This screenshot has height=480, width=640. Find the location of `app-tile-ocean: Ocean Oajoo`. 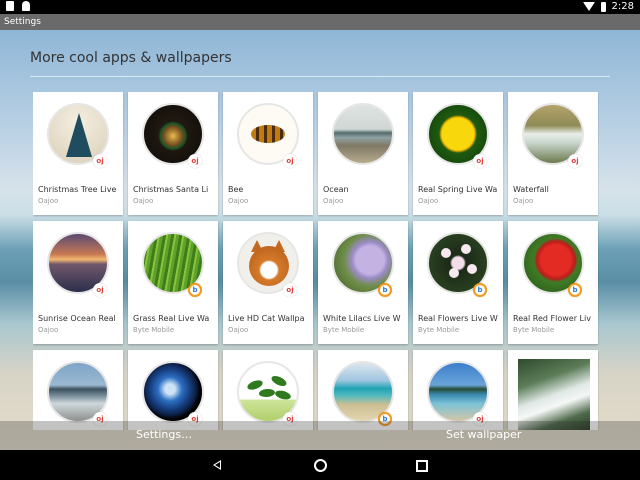

app-tile-ocean: Ocean Oajoo is located at coordinates (363, 153).